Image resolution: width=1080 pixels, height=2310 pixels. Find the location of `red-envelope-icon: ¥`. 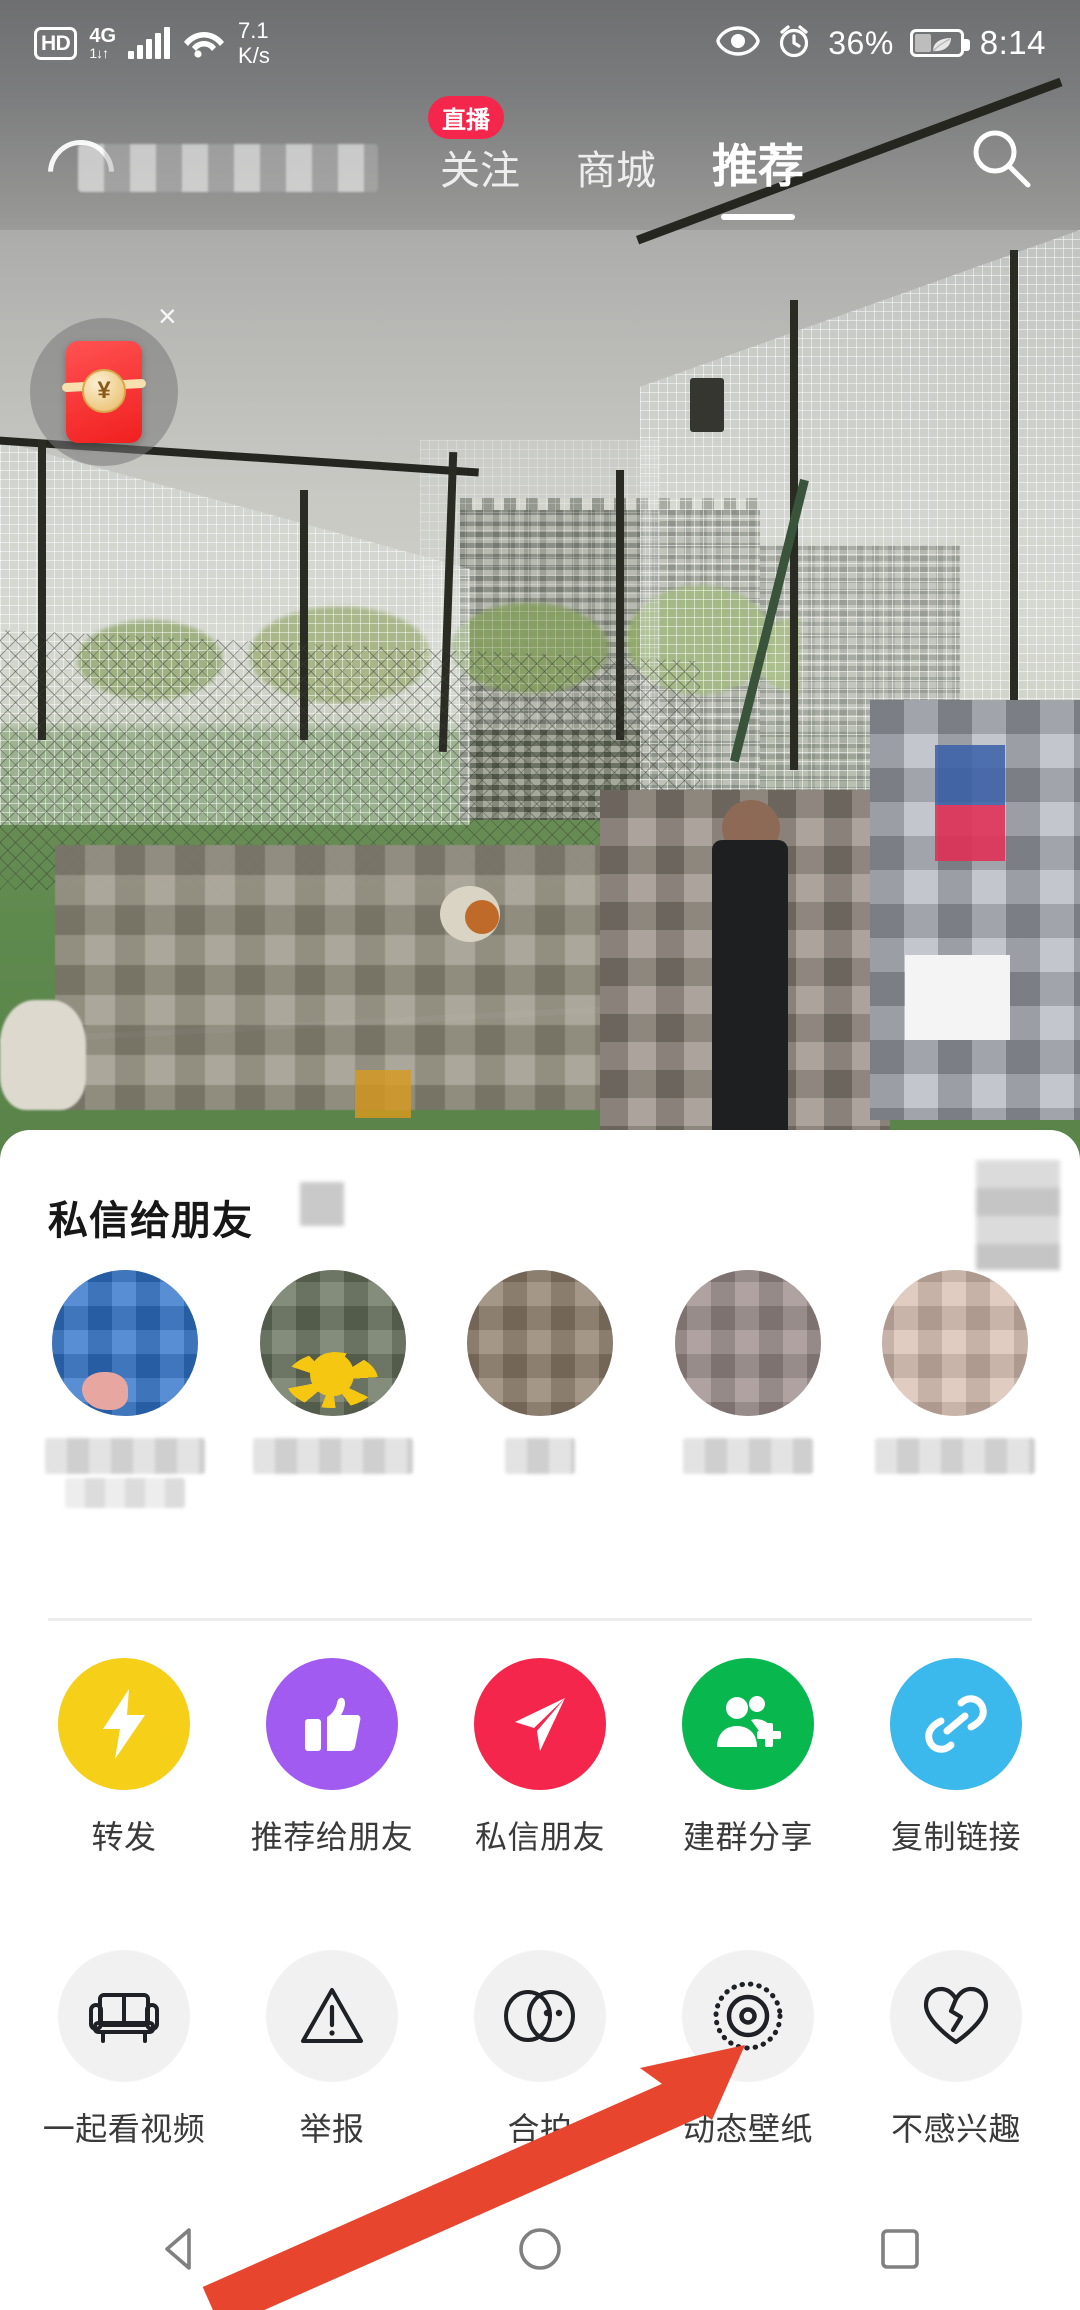

red-envelope-icon: ¥ is located at coordinates (104, 392).